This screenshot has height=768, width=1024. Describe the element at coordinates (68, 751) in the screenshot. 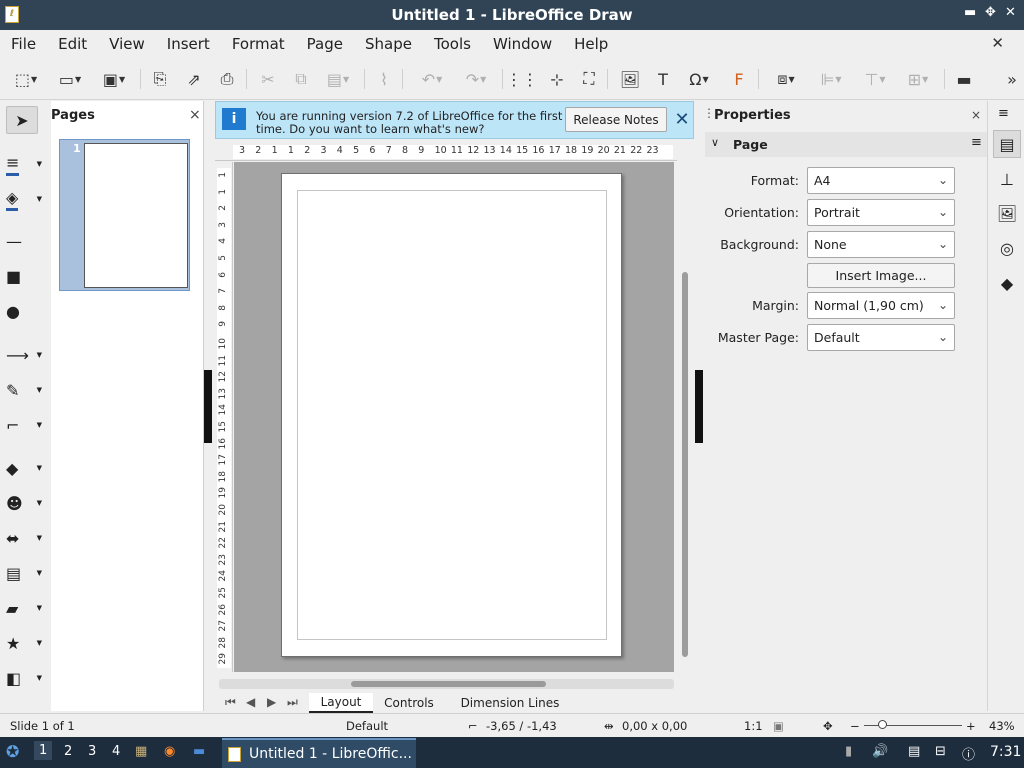

I see `workspace-2: 2` at that location.